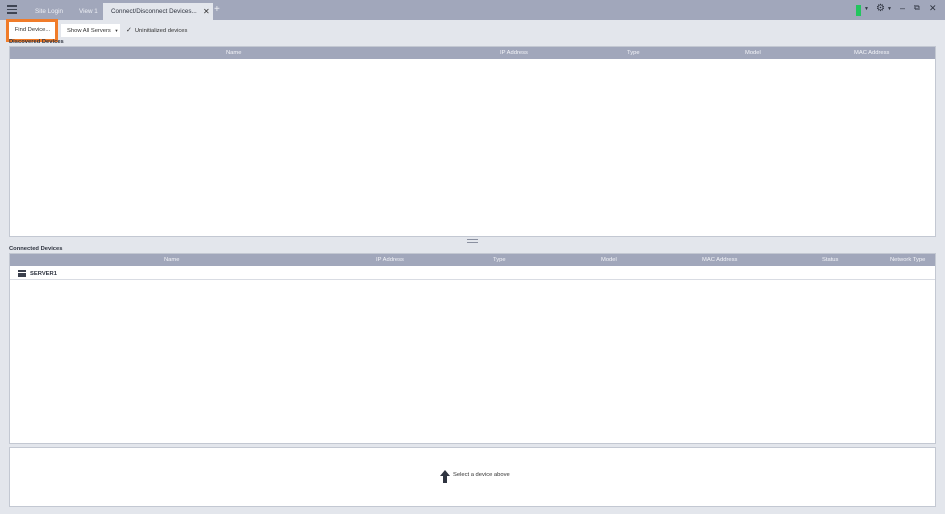 The width and height of the screenshot is (945, 514). I want to click on tab-connect-disconnect-devices: Connect/Disconnect Devices... ✕, so click(158, 11).